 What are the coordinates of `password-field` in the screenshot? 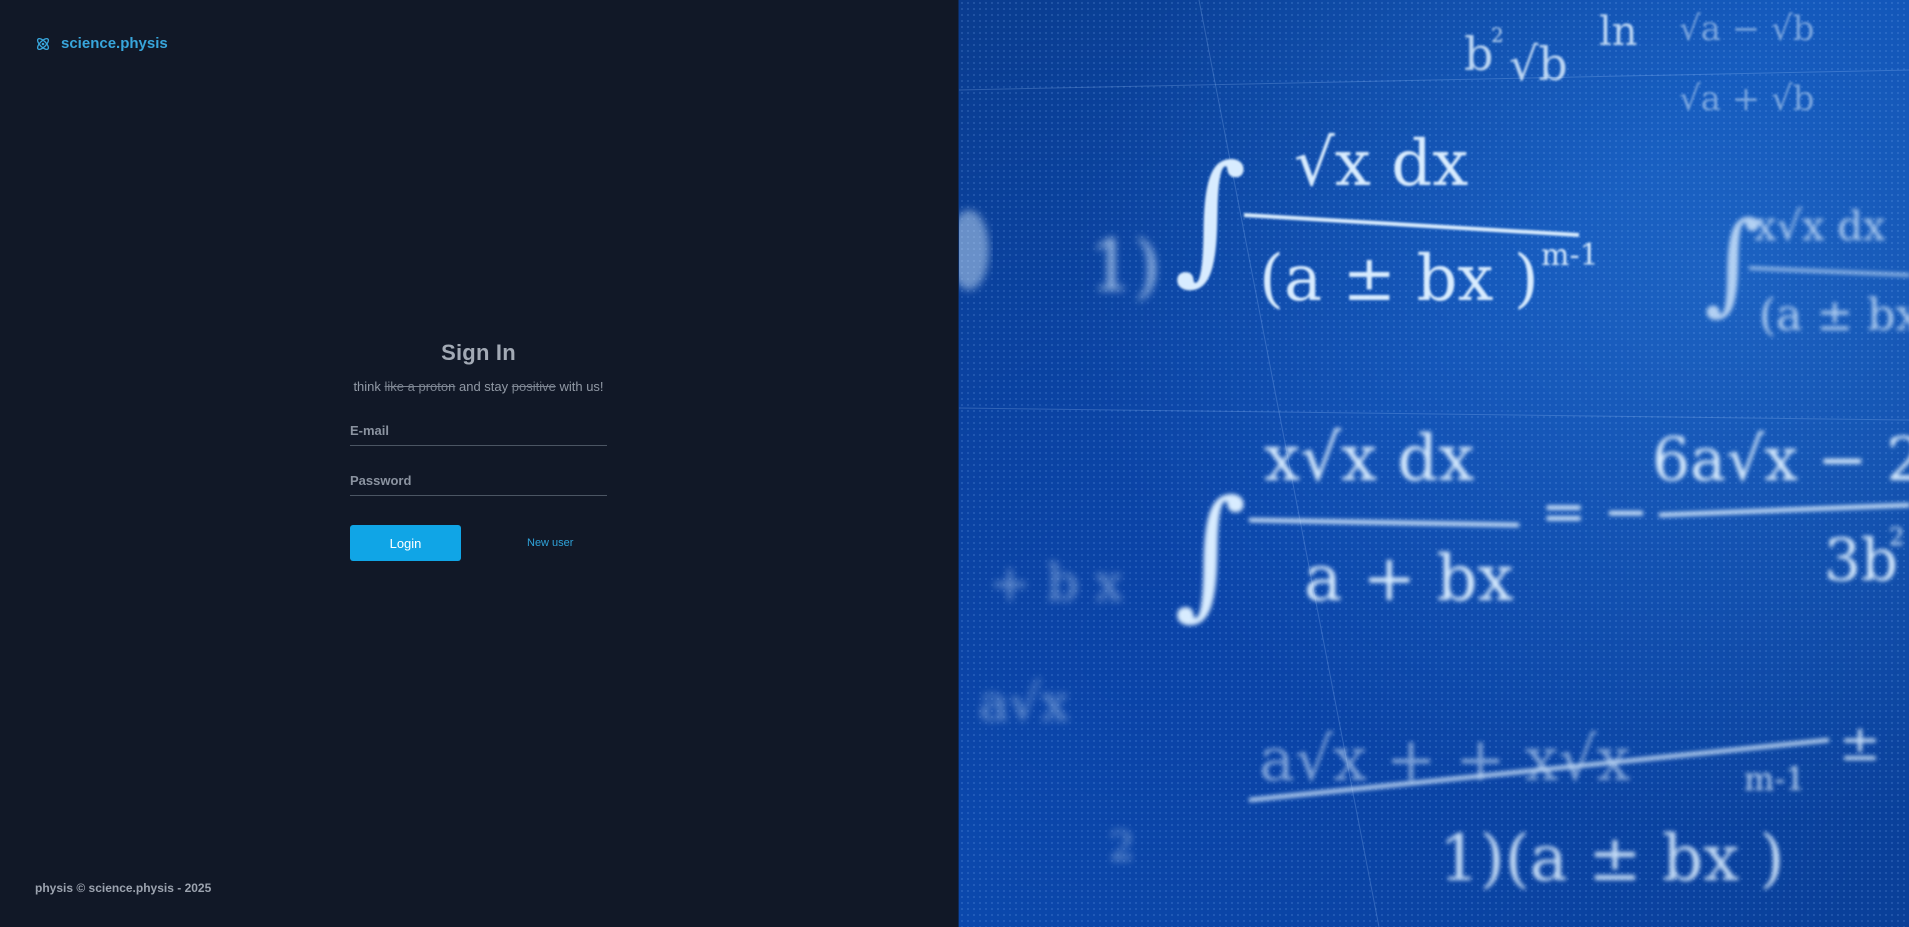 It's located at (478, 480).